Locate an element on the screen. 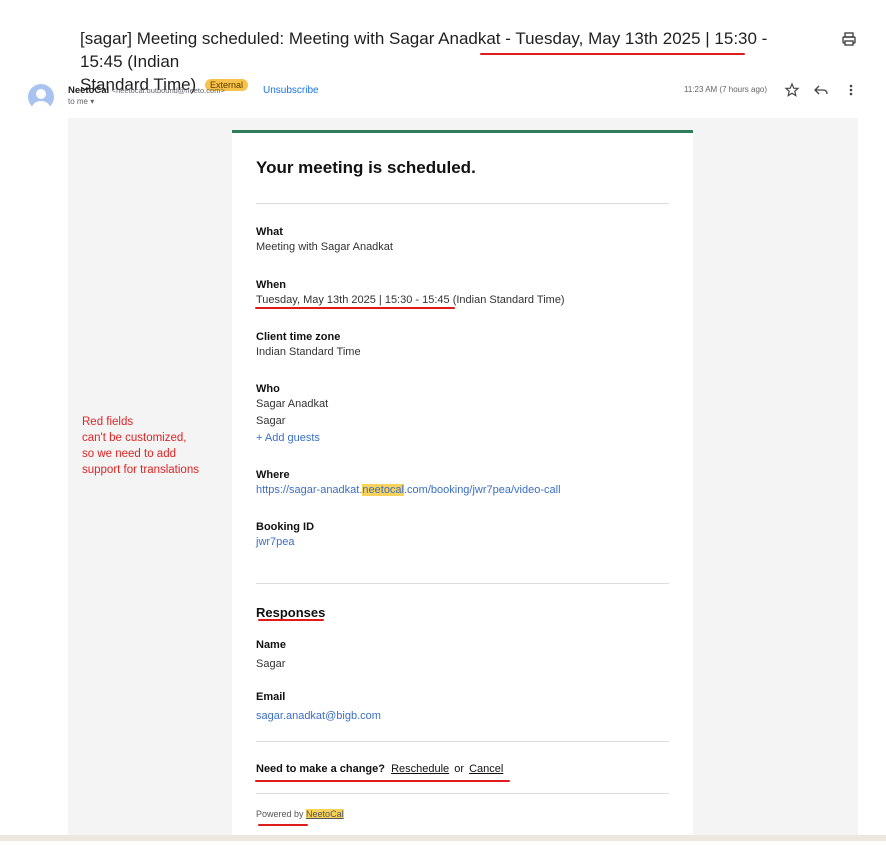 The image size is (886, 845). reply-icon is located at coordinates (821, 90).